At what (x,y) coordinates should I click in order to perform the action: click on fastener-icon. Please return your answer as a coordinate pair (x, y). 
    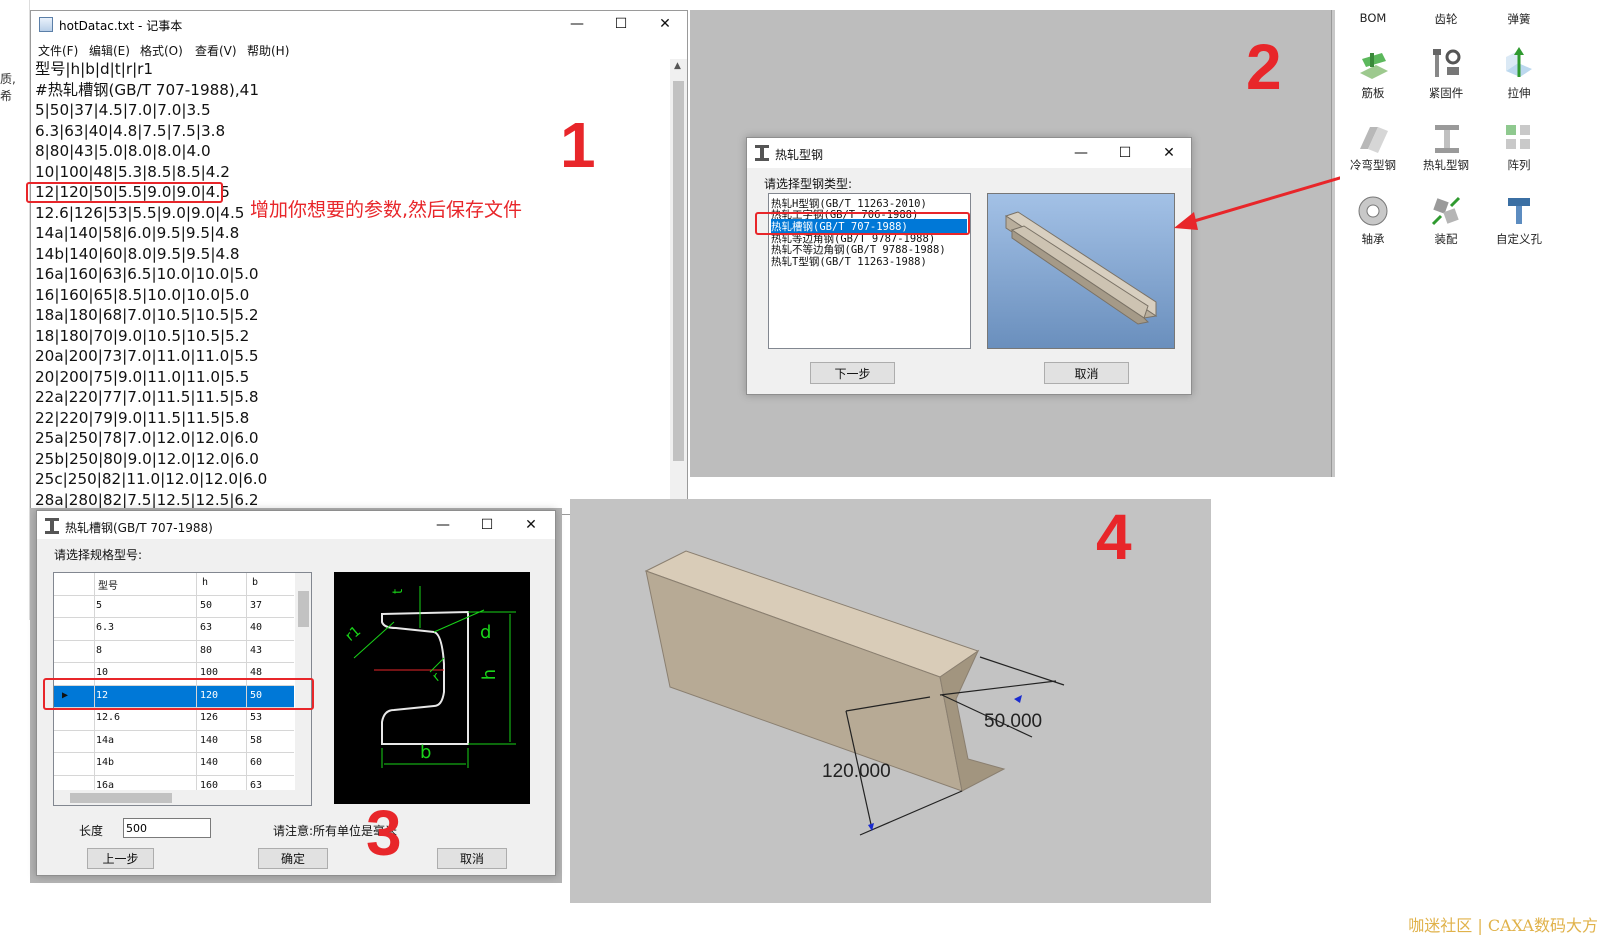
    Looking at the image, I should click on (1446, 64).